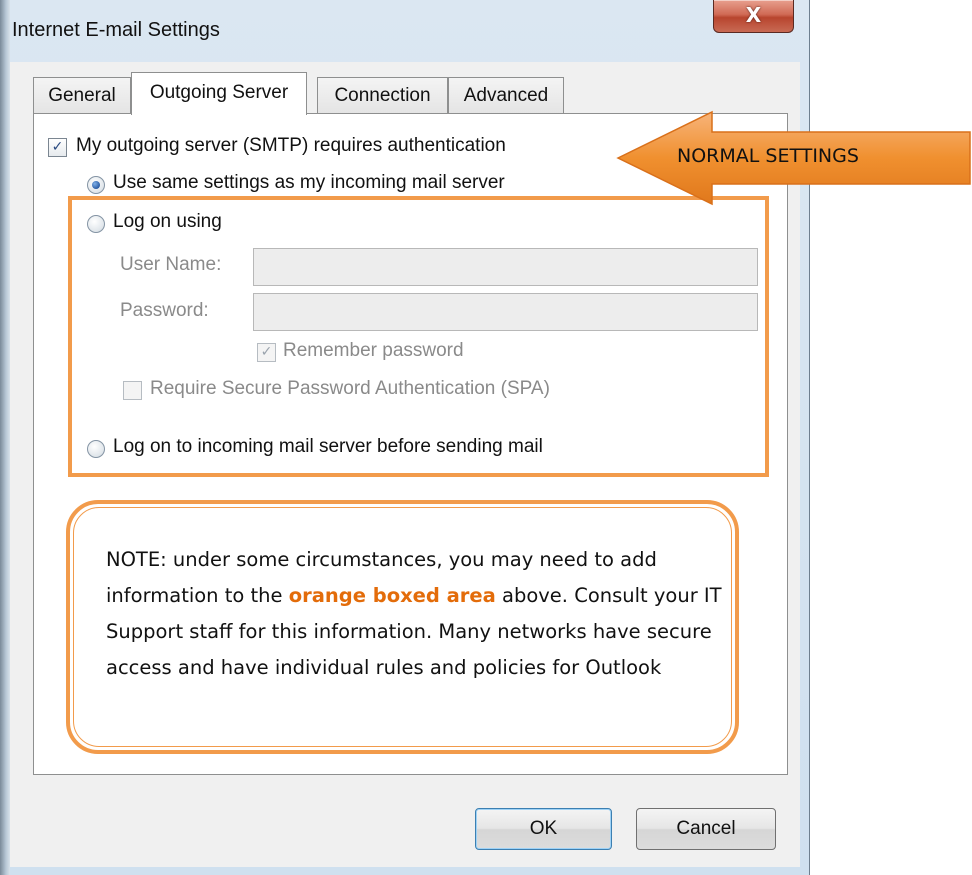 The height and width of the screenshot is (875, 972). I want to click on remember-password-checkbox: ✓, so click(266, 352).